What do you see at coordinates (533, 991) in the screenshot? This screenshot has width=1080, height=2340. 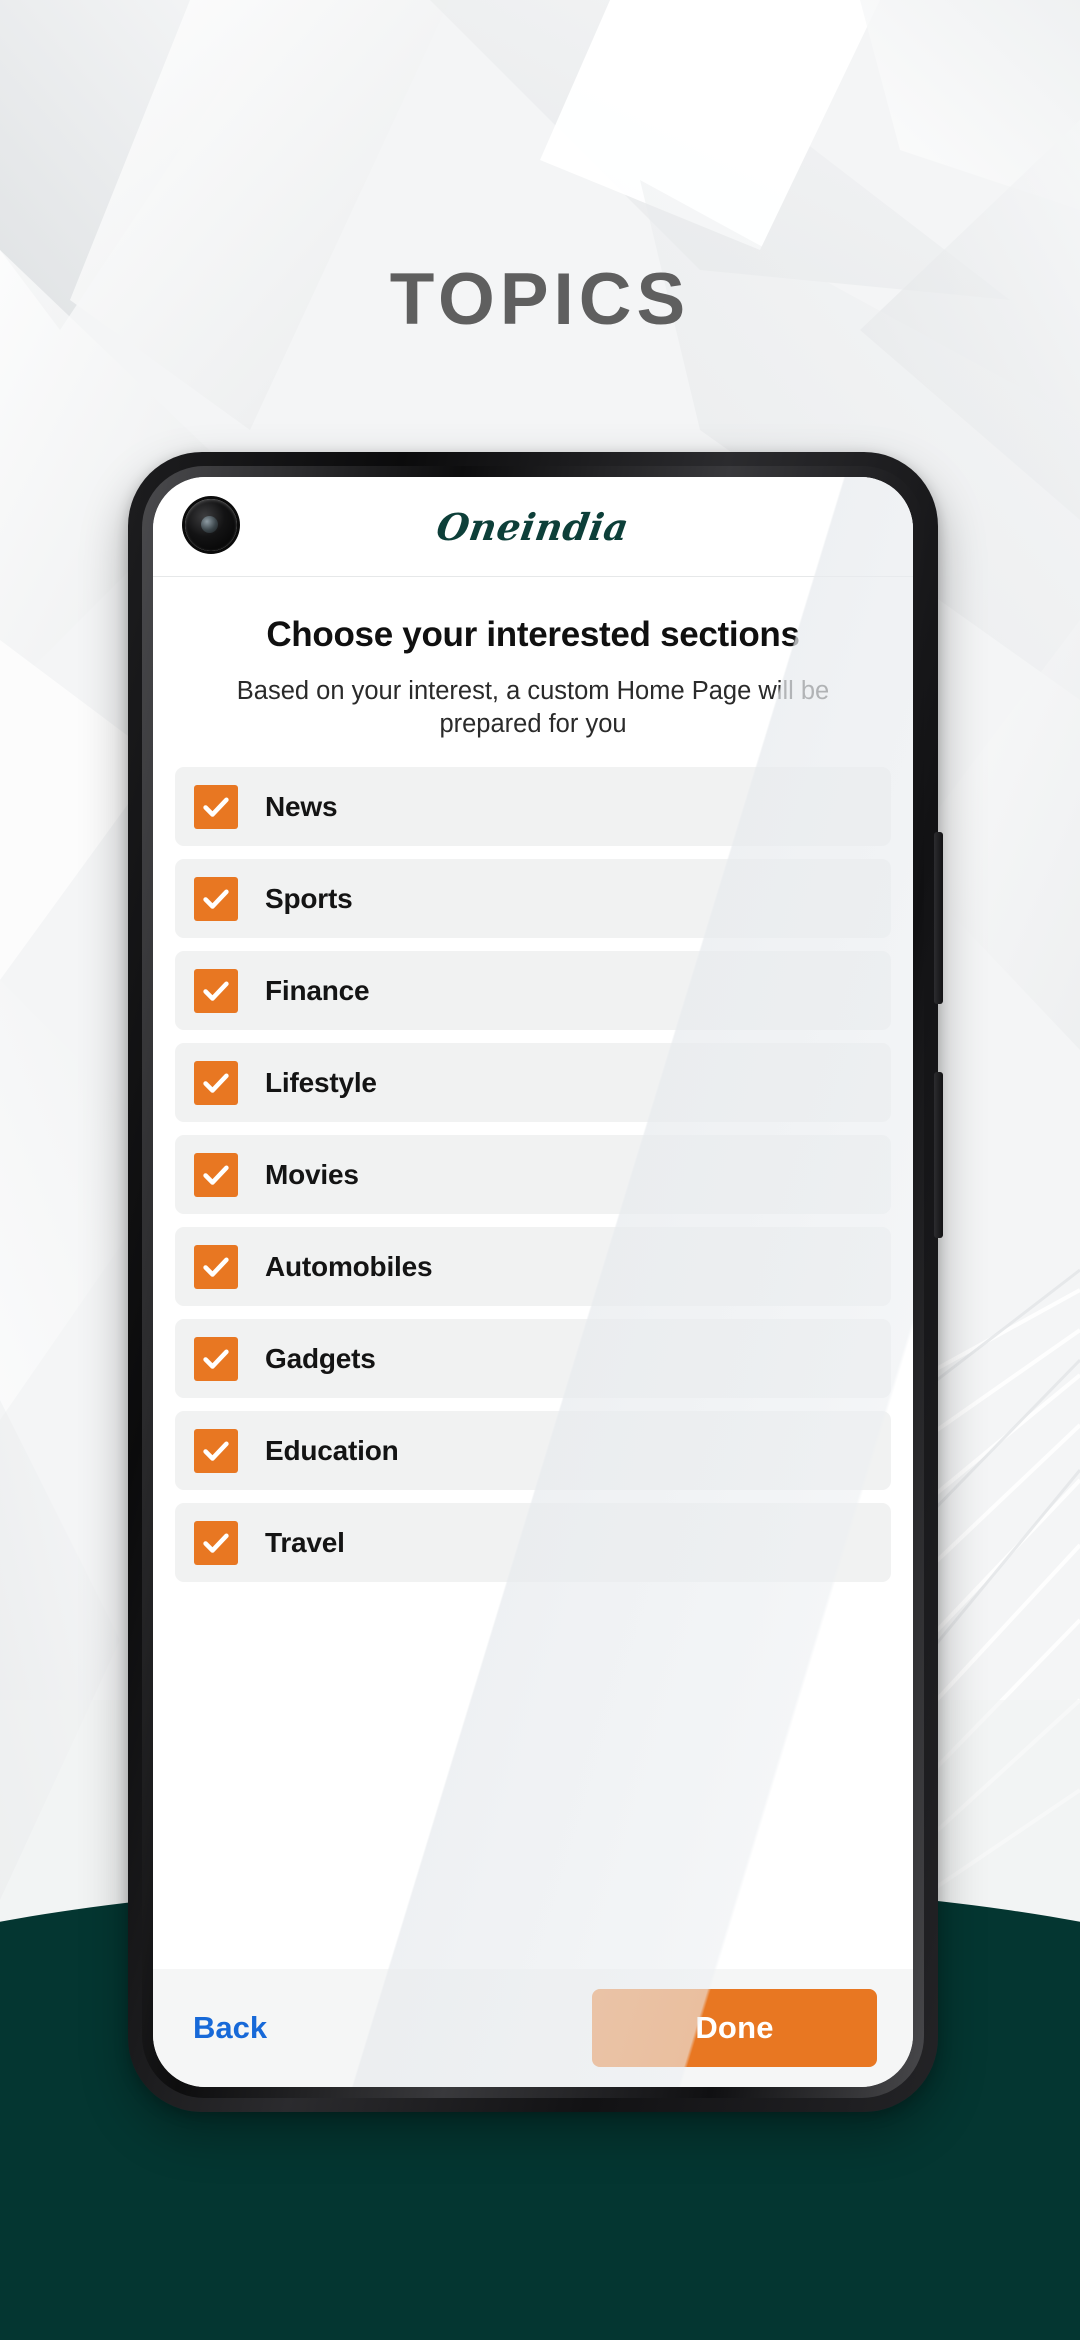 I see `topic-row: Finance` at bounding box center [533, 991].